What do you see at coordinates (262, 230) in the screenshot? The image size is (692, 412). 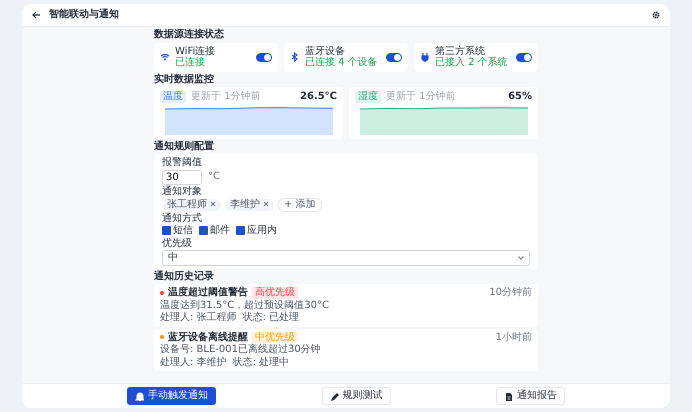 I see `checkbox-label: 应用内` at bounding box center [262, 230].